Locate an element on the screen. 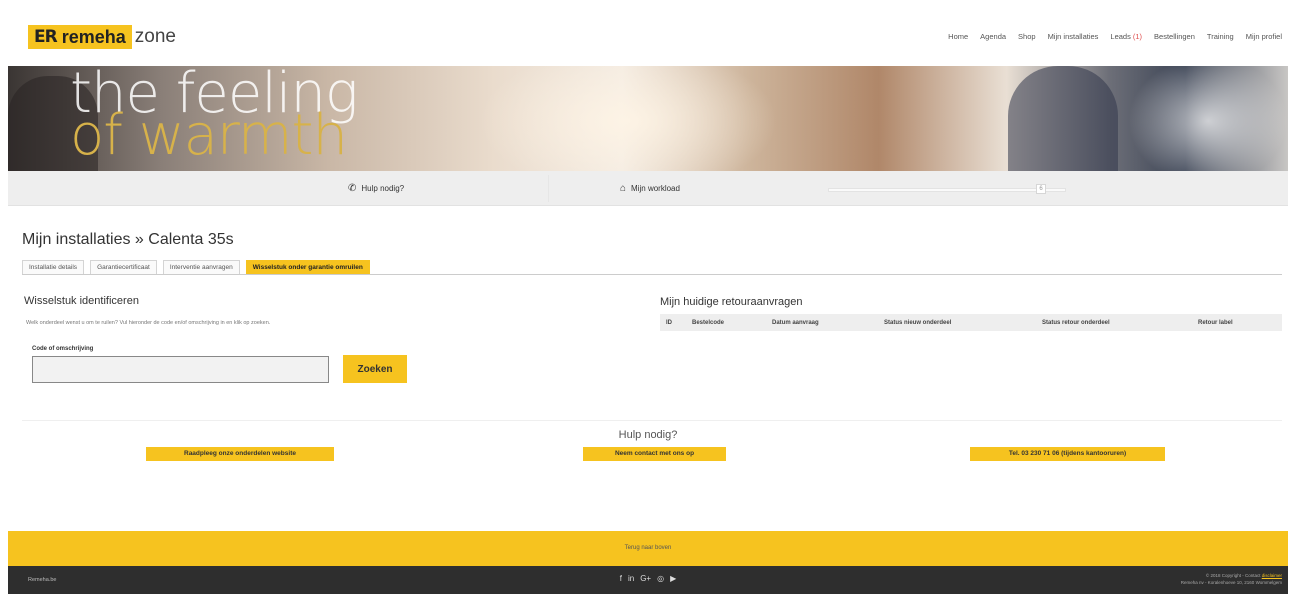 This screenshot has width=1294, height=594. col-status-nieuw: Status nieuw onderdeel is located at coordinates (957, 322).